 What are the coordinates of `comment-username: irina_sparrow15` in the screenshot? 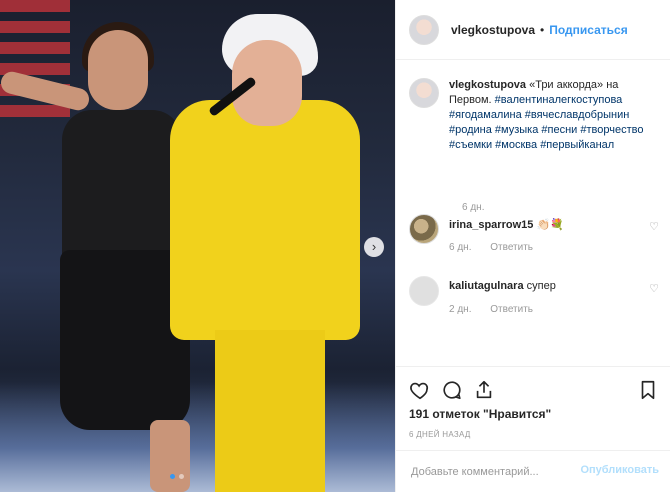 It's located at (491, 225).